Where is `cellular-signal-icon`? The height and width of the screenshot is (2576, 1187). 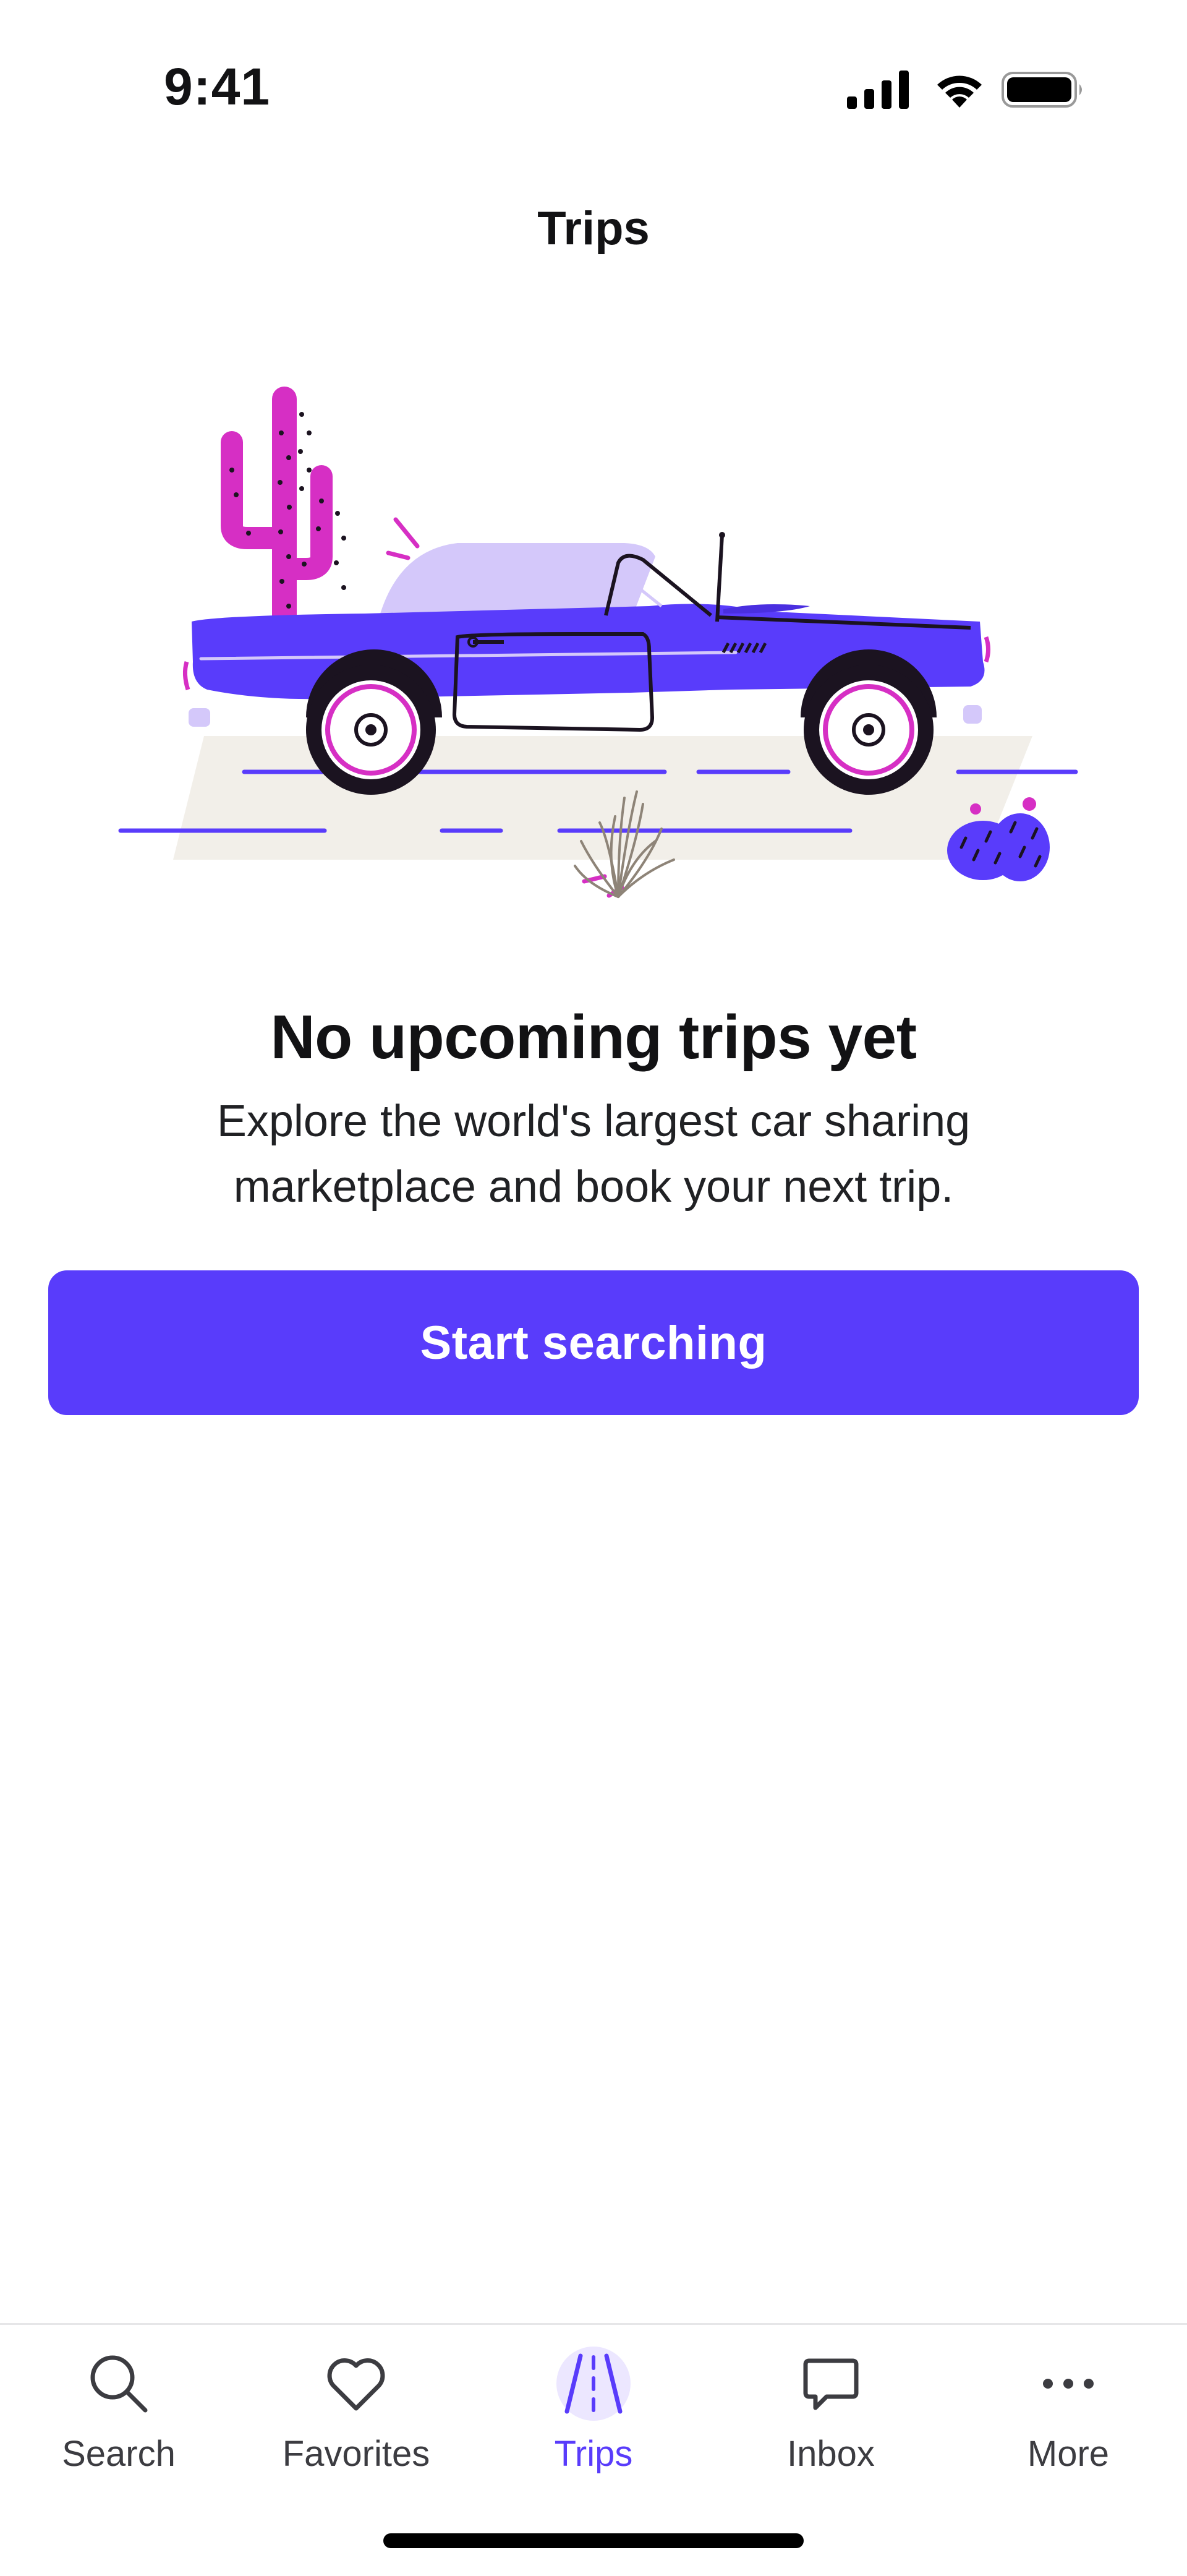 cellular-signal-icon is located at coordinates (878, 90).